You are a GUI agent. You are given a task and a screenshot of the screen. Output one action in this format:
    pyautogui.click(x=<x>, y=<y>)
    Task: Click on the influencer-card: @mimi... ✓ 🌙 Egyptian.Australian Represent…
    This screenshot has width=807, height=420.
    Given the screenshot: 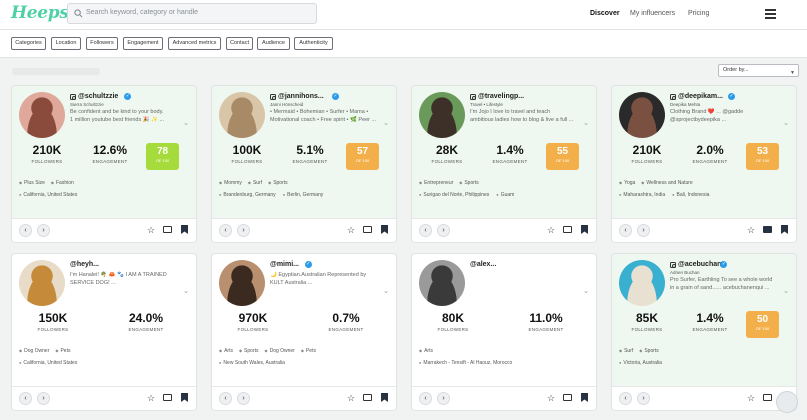 What is the action you would take?
    pyautogui.click(x=304, y=332)
    